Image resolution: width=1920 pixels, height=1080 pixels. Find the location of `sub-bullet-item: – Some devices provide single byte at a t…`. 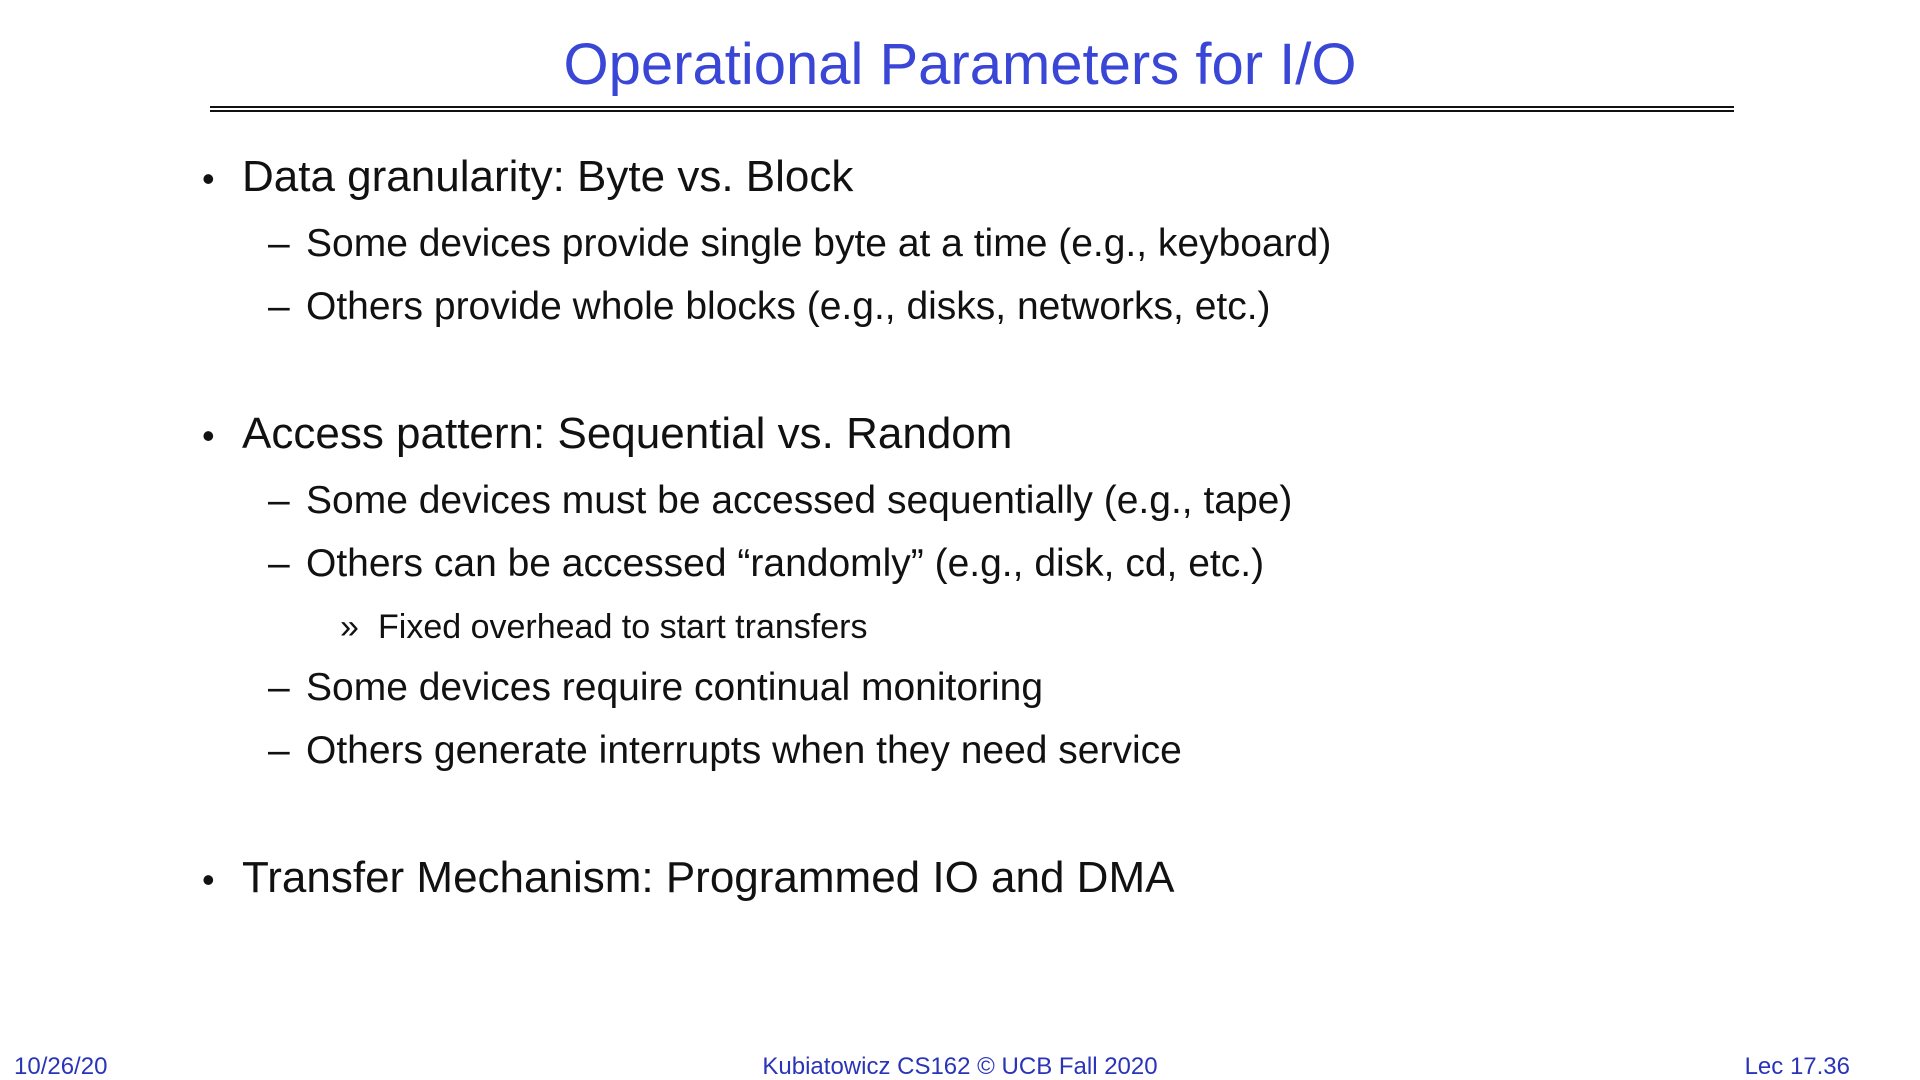

sub-bullet-item: – Some devices provide single byte at a t… is located at coordinates (799, 244).